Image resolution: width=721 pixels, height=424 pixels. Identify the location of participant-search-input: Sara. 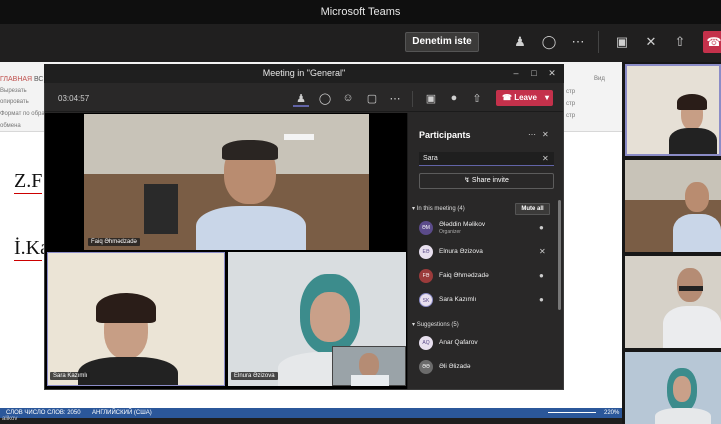
(486, 159).